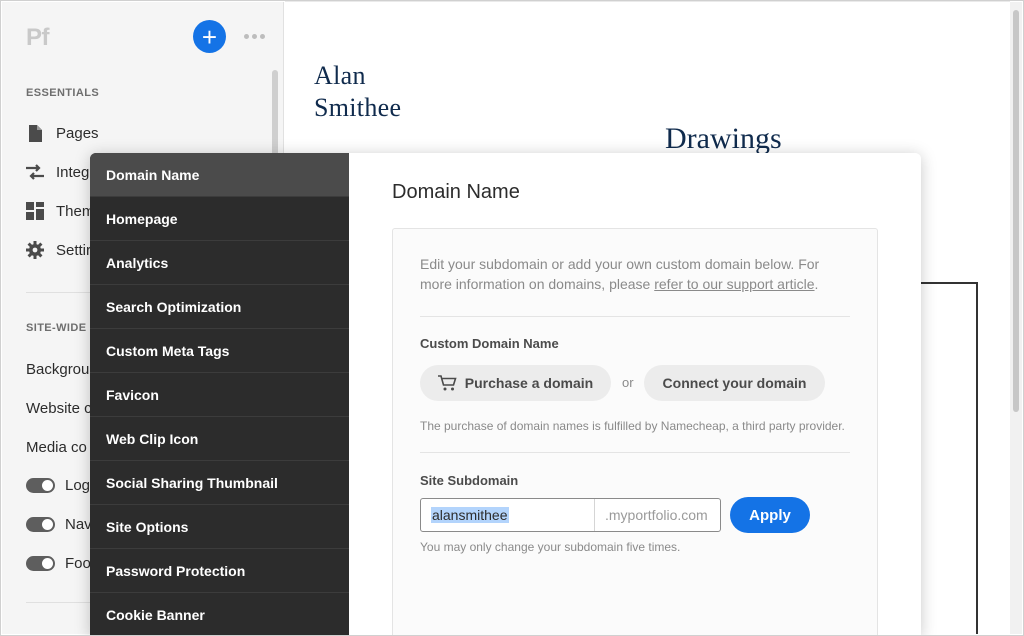 This screenshot has width=1024, height=636. What do you see at coordinates (219, 175) in the screenshot?
I see `settings-nav-domain-name: Domain Name` at bounding box center [219, 175].